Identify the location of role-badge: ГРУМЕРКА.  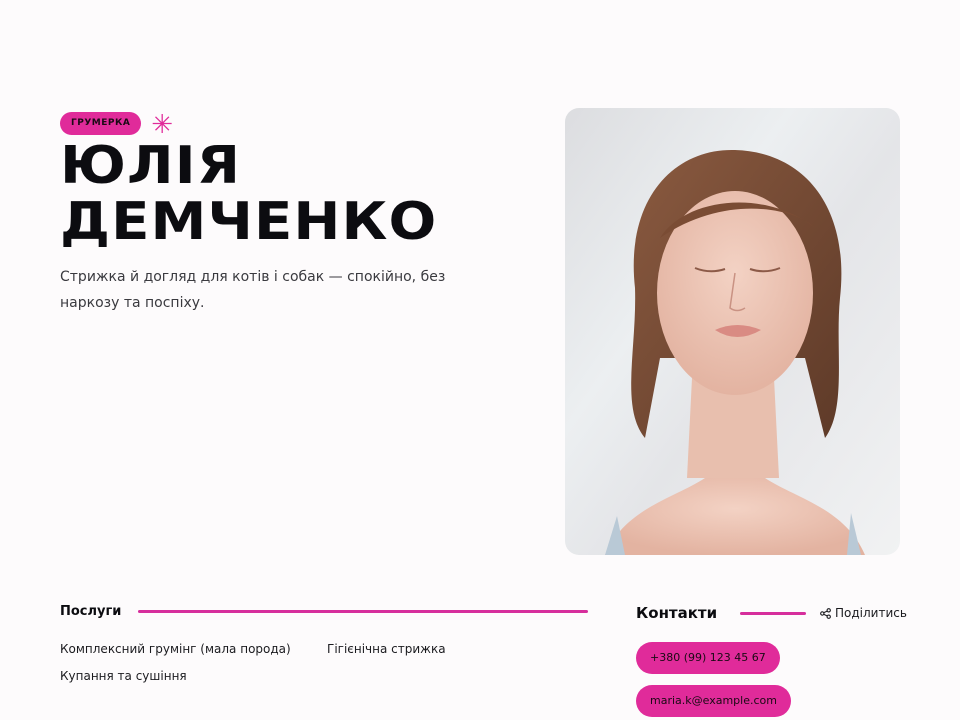
(101, 123).